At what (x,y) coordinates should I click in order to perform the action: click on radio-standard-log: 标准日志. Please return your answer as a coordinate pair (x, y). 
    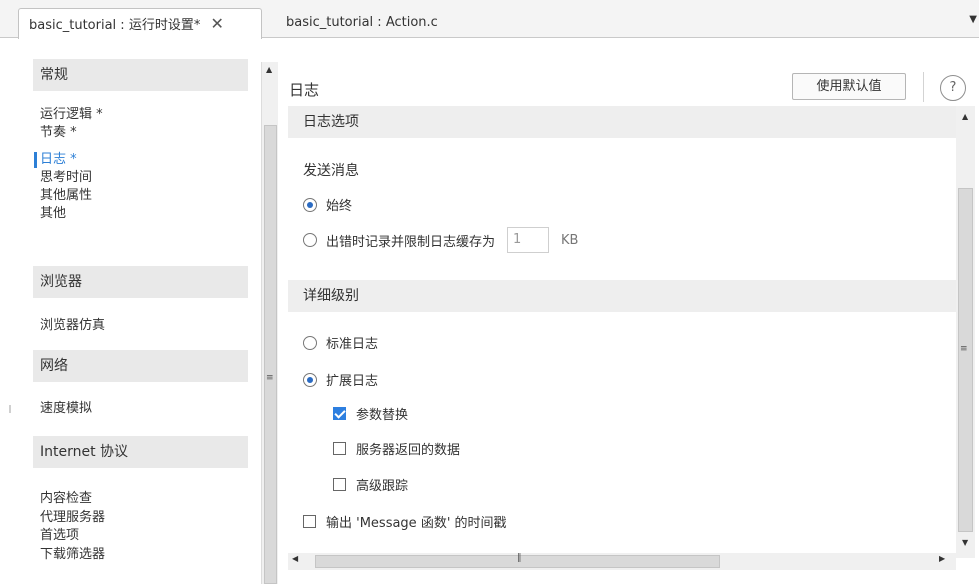
    Looking at the image, I should click on (340, 342).